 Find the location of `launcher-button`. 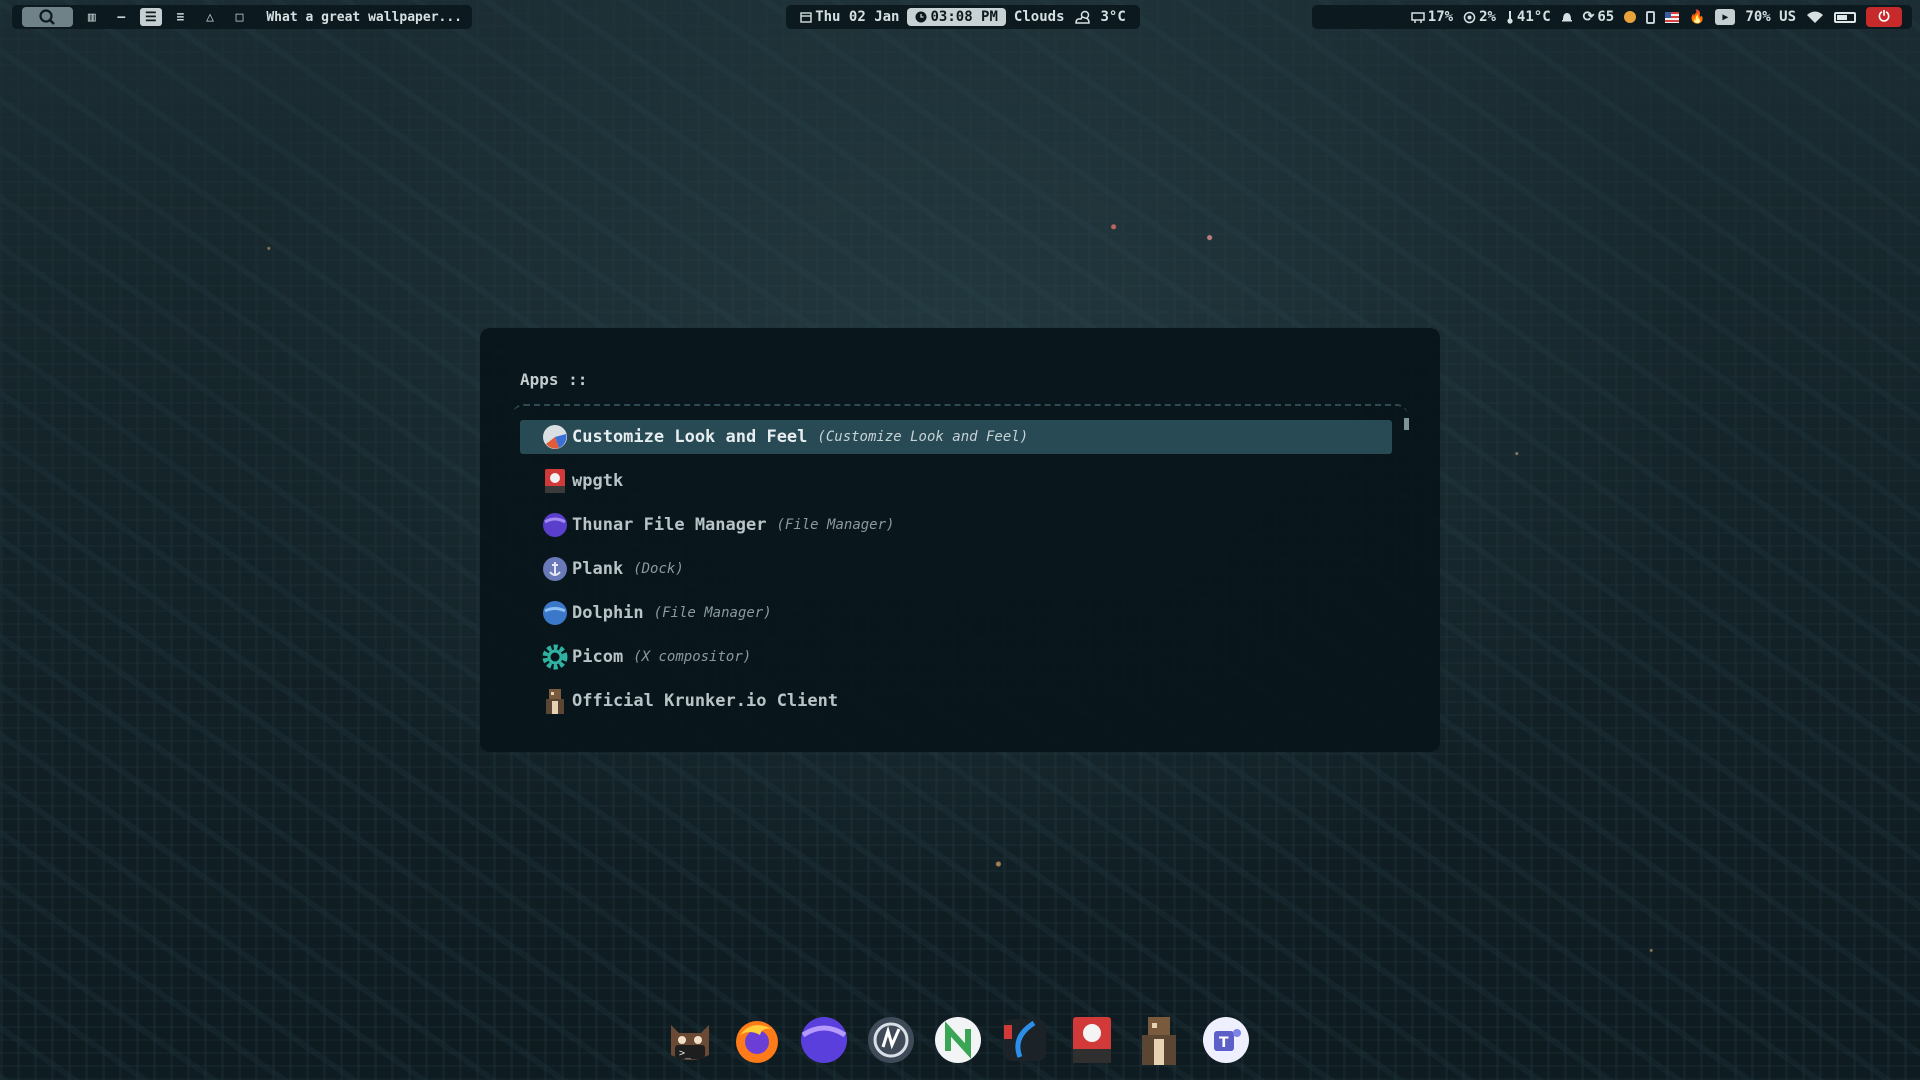

launcher-button is located at coordinates (47, 17).